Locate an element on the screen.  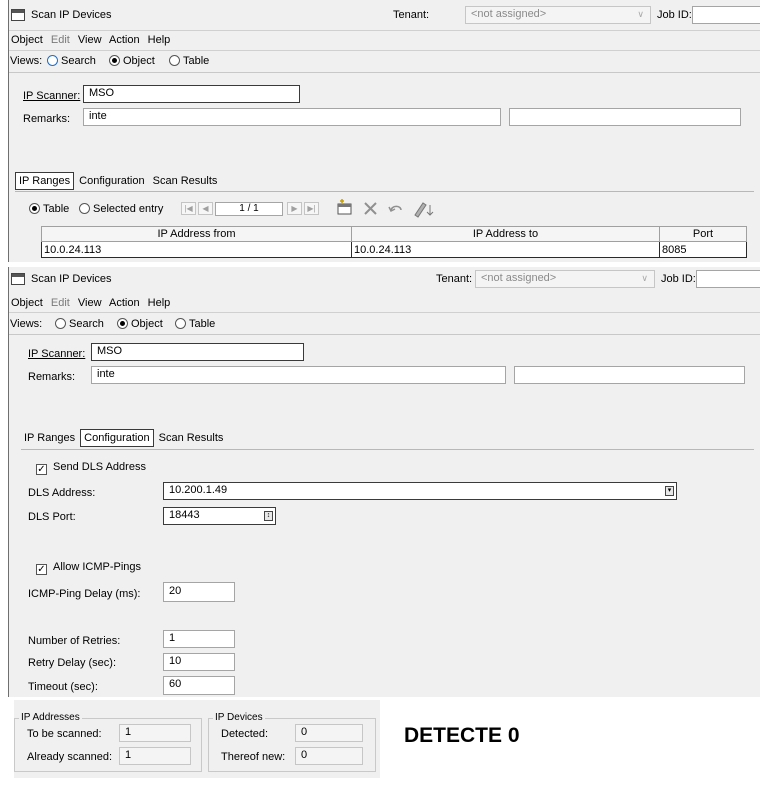
dls-port-label: DLS Port: is located at coordinates (52, 517).